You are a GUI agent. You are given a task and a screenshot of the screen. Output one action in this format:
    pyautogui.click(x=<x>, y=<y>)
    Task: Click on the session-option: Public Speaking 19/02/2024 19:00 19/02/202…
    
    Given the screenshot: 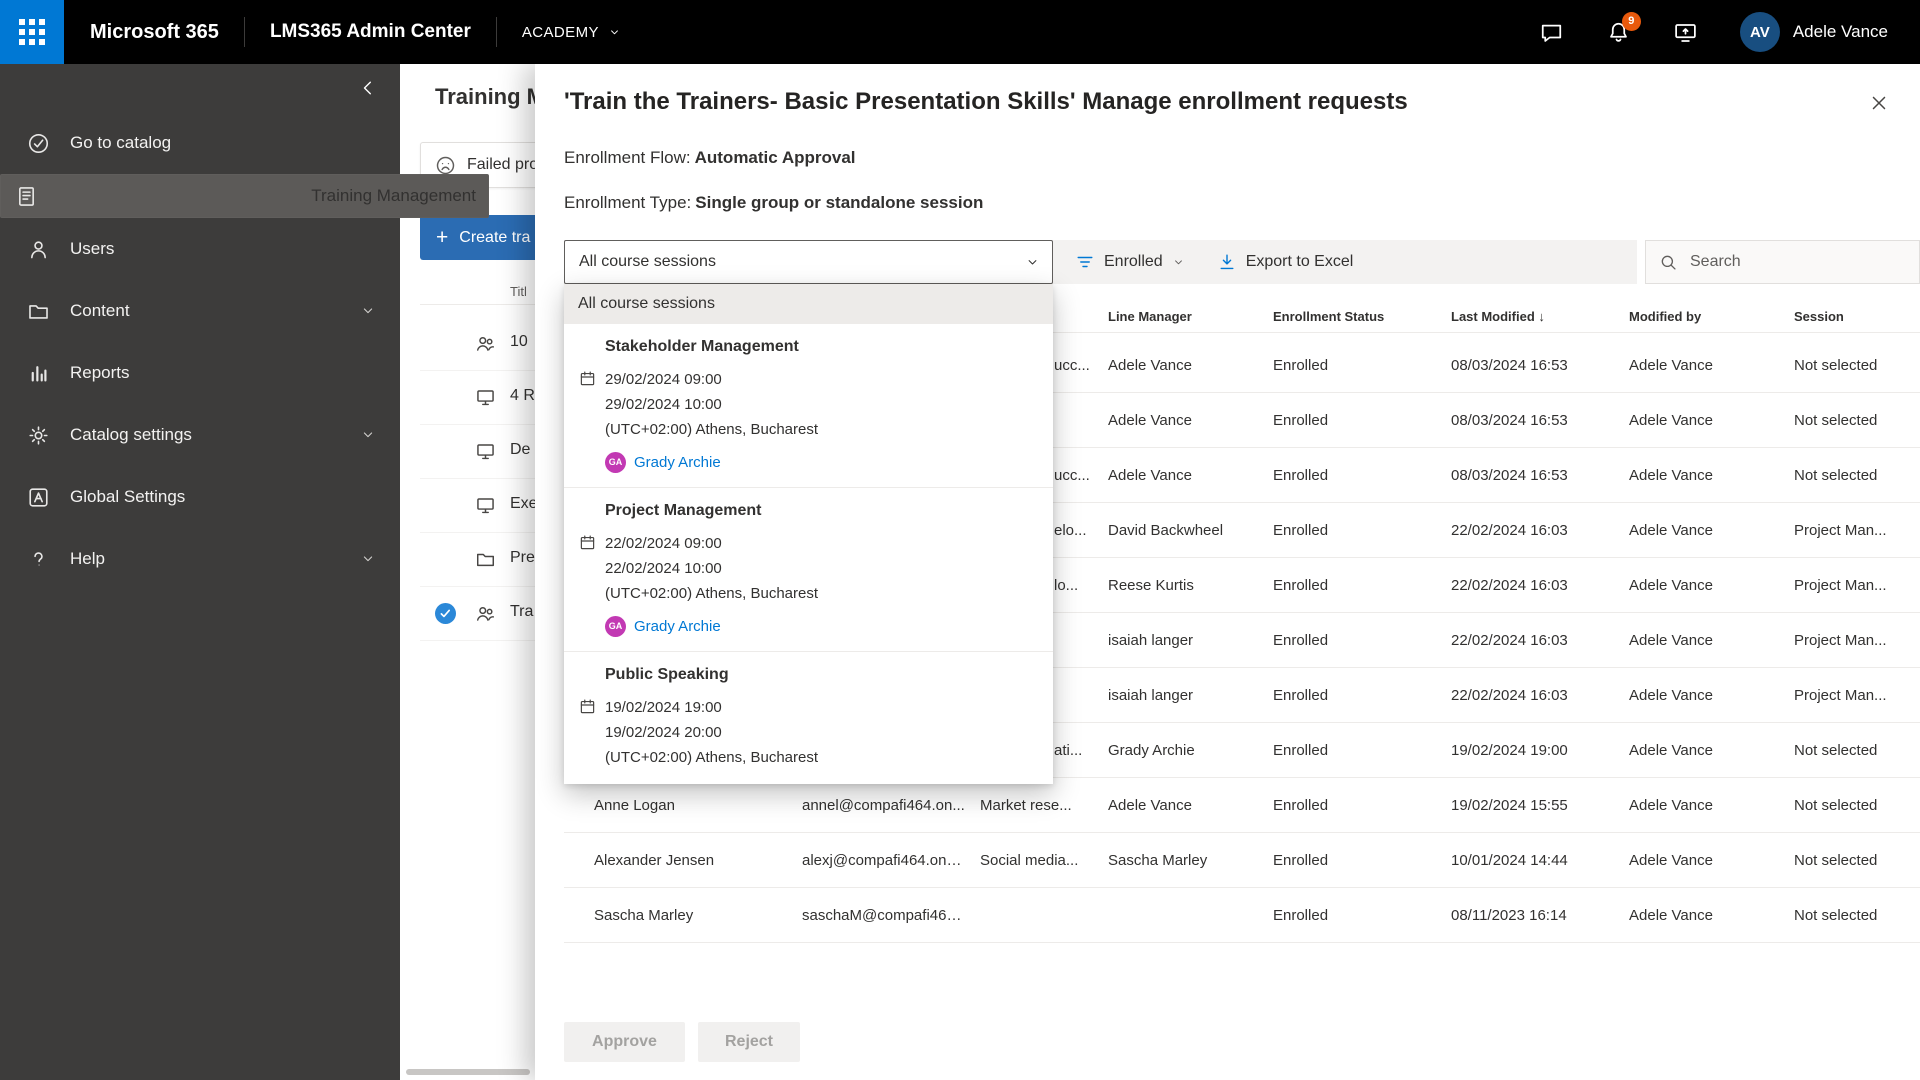 What is the action you would take?
    pyautogui.click(x=808, y=717)
    